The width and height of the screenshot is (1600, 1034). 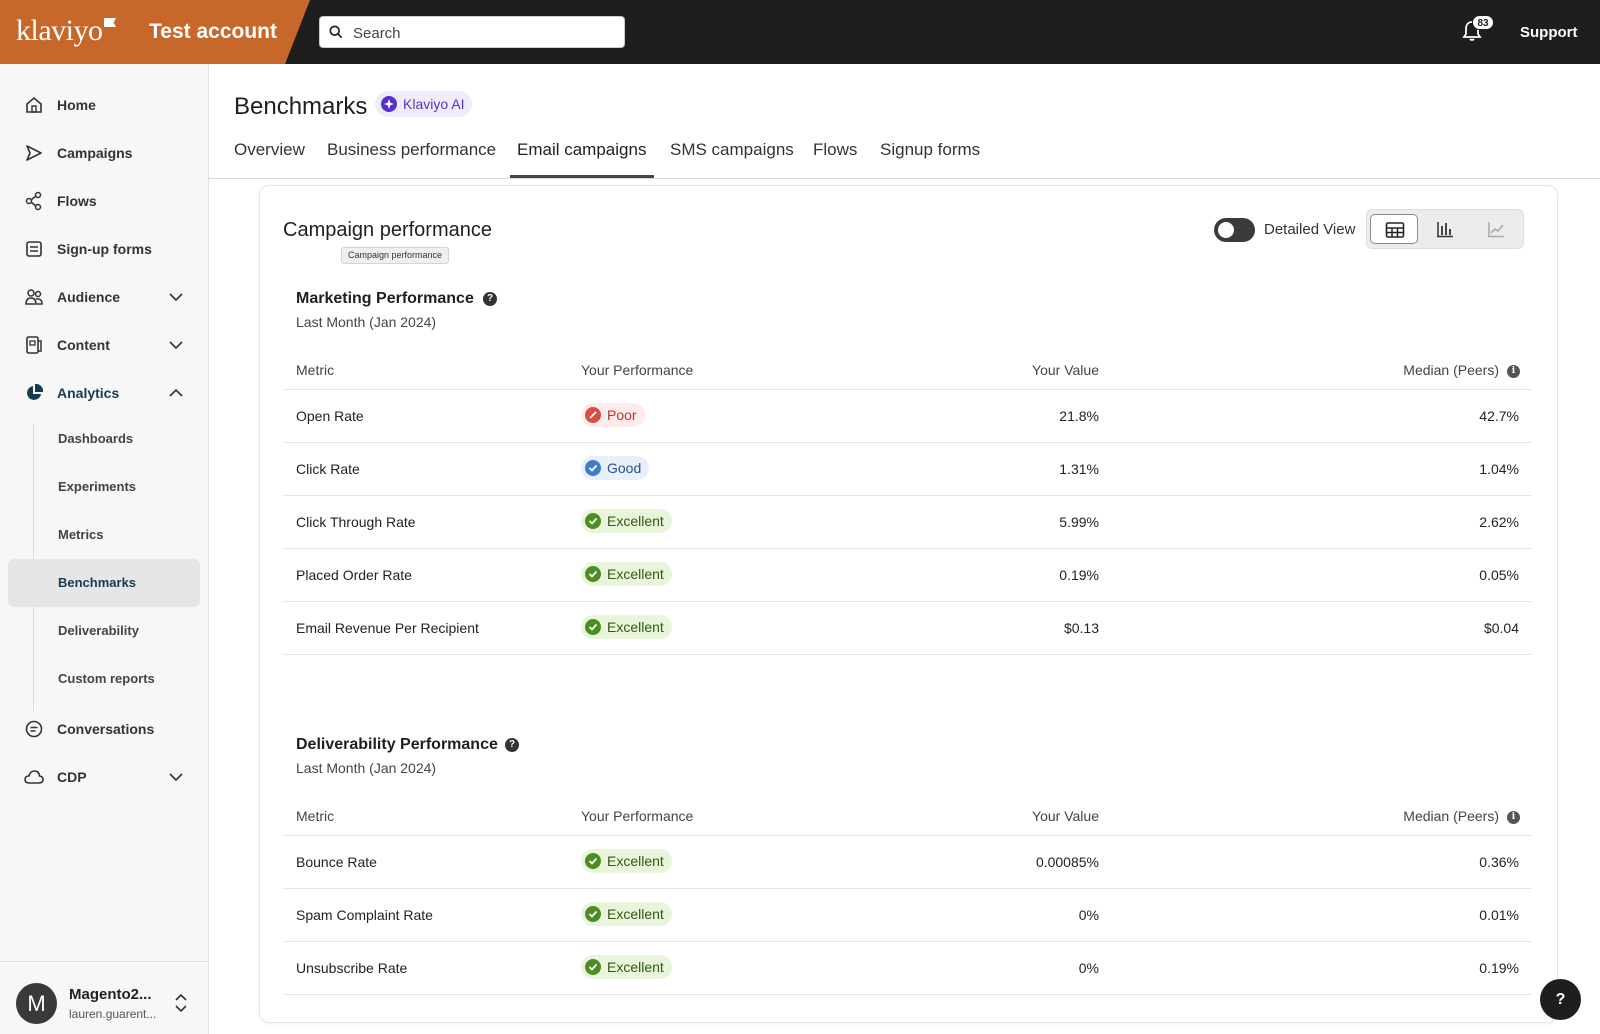 What do you see at coordinates (104, 487) in the screenshot?
I see `sidebar-item-experiments: Experiments` at bounding box center [104, 487].